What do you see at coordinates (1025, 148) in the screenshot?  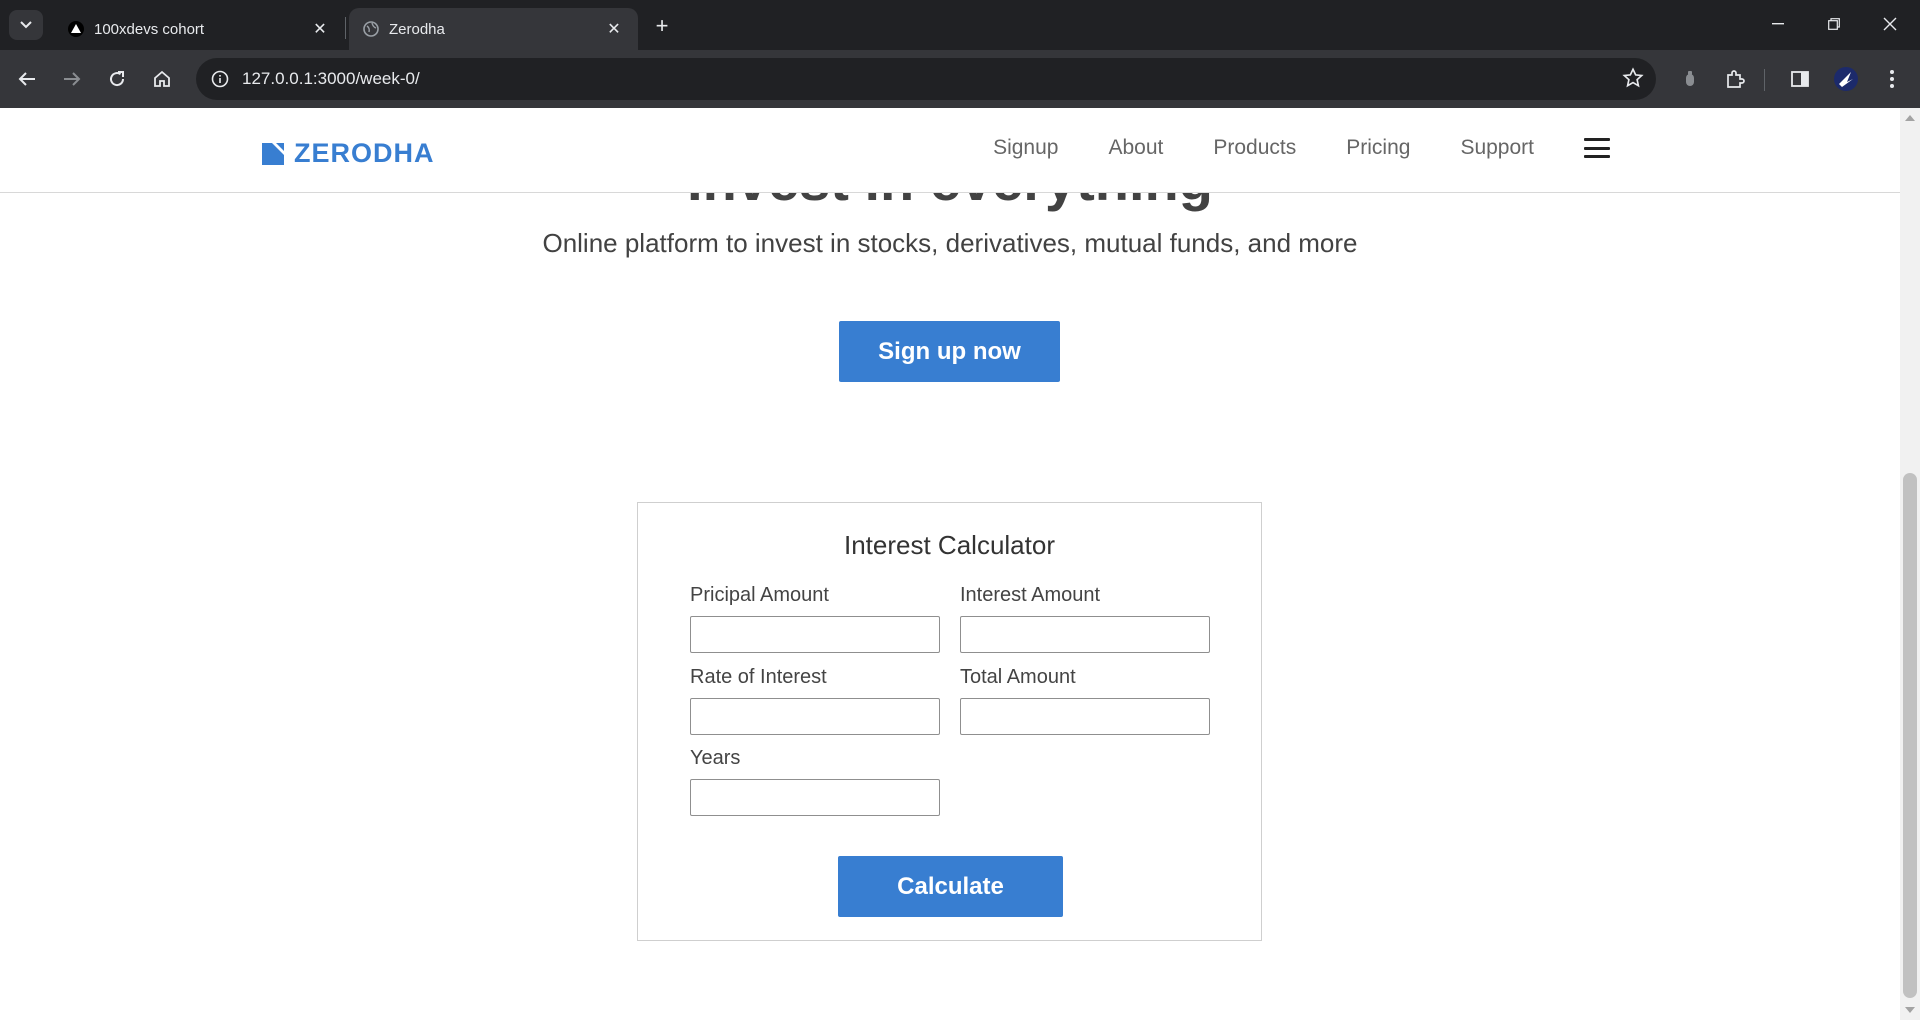 I see `nav-link-signup: Signup` at bounding box center [1025, 148].